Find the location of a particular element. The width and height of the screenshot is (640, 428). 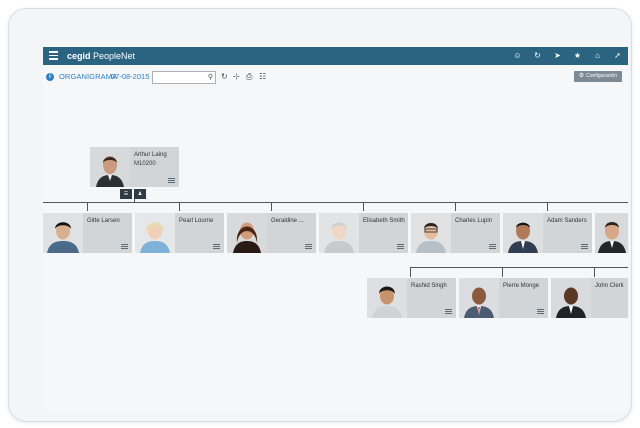

employee-name: Pearl Lourne is located at coordinates (196, 221).